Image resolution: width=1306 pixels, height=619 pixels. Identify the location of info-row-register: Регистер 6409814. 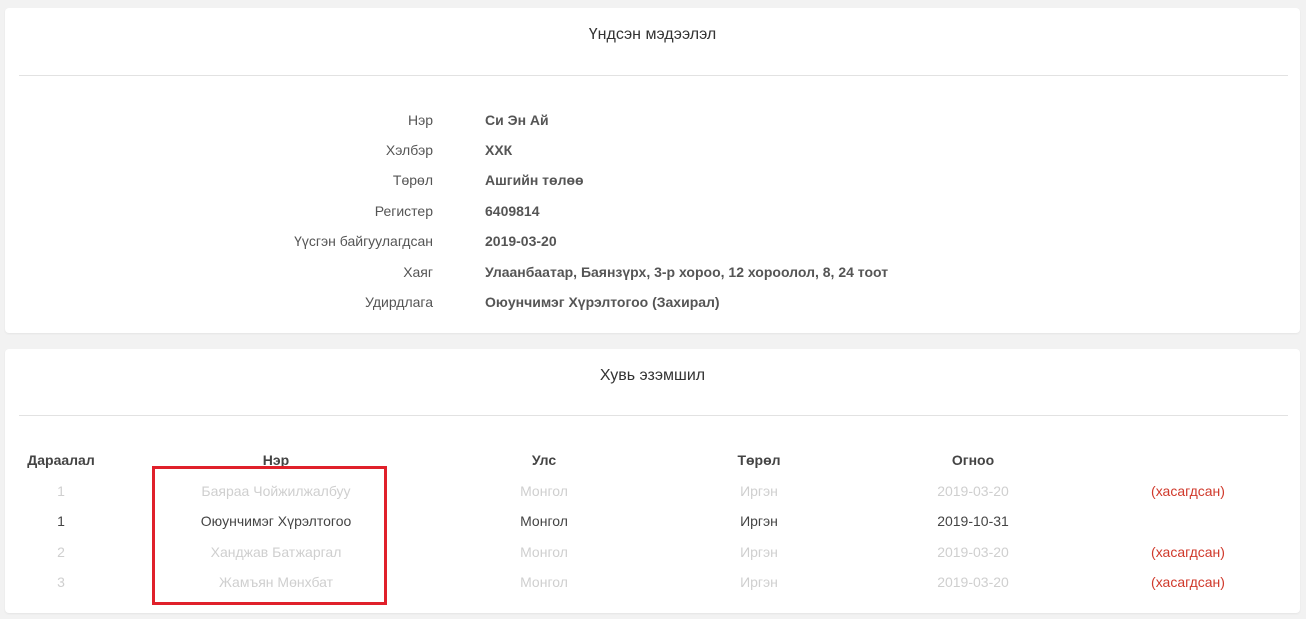
(652, 213).